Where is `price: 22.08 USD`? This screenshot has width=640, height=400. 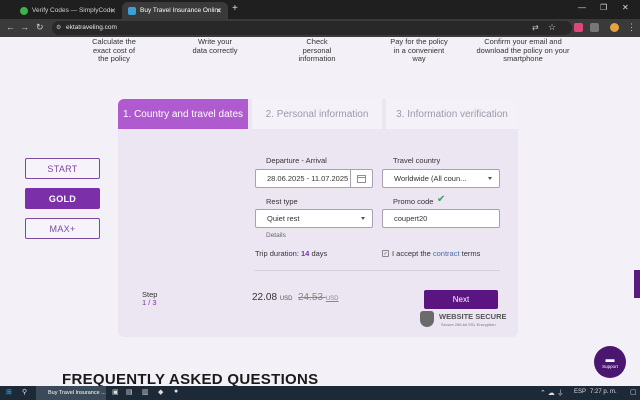
price: 22.08 USD is located at coordinates (272, 297).